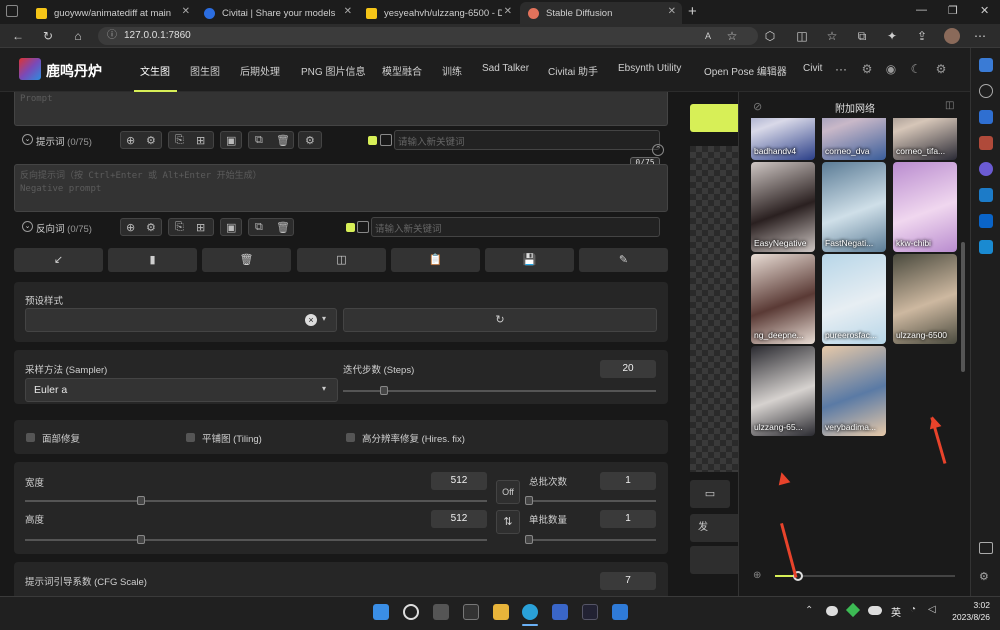 The width and height of the screenshot is (1000, 630). Describe the element at coordinates (809, 610) in the screenshot. I see `show-hidden-icons-icon: ⌃` at that location.